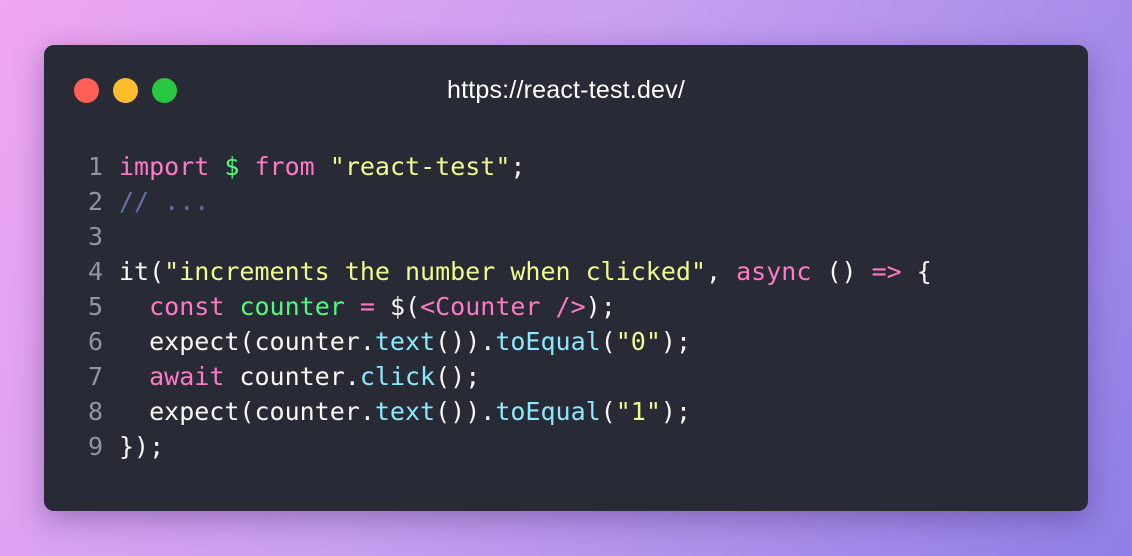 Image resolution: width=1132 pixels, height=556 pixels. Describe the element at coordinates (95, 201) in the screenshot. I see `line-number: 2` at that location.